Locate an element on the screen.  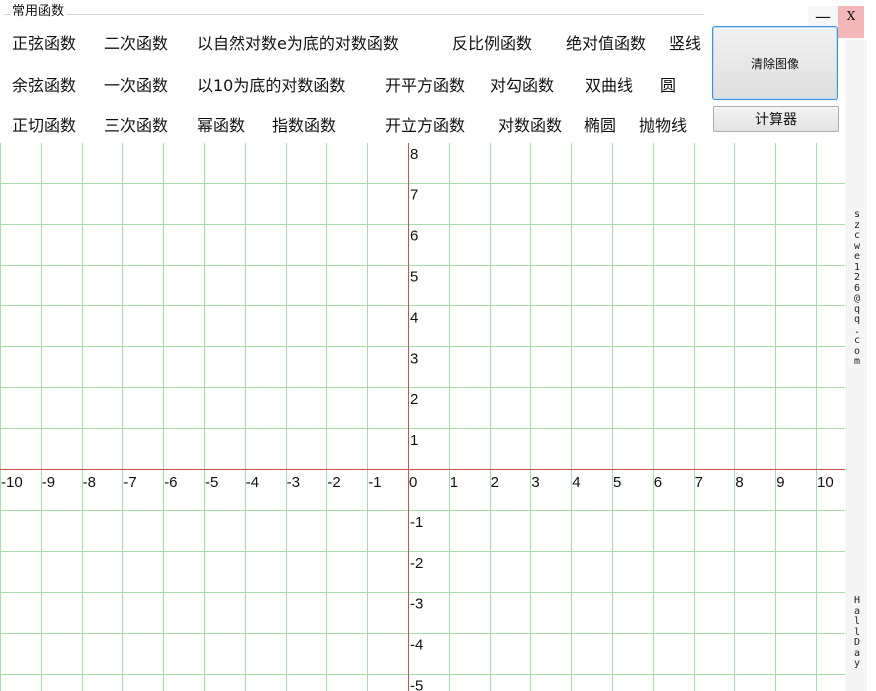
fn-exponential: 指数函数 is located at coordinates (304, 126).